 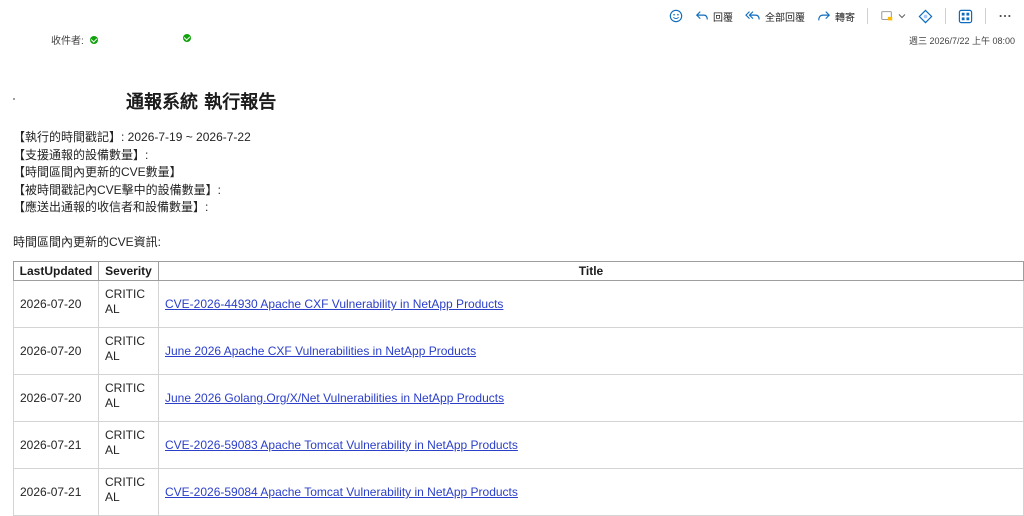 I want to click on sent-date: 週三 2026/7/22 上午 08:00, so click(x=961, y=41).